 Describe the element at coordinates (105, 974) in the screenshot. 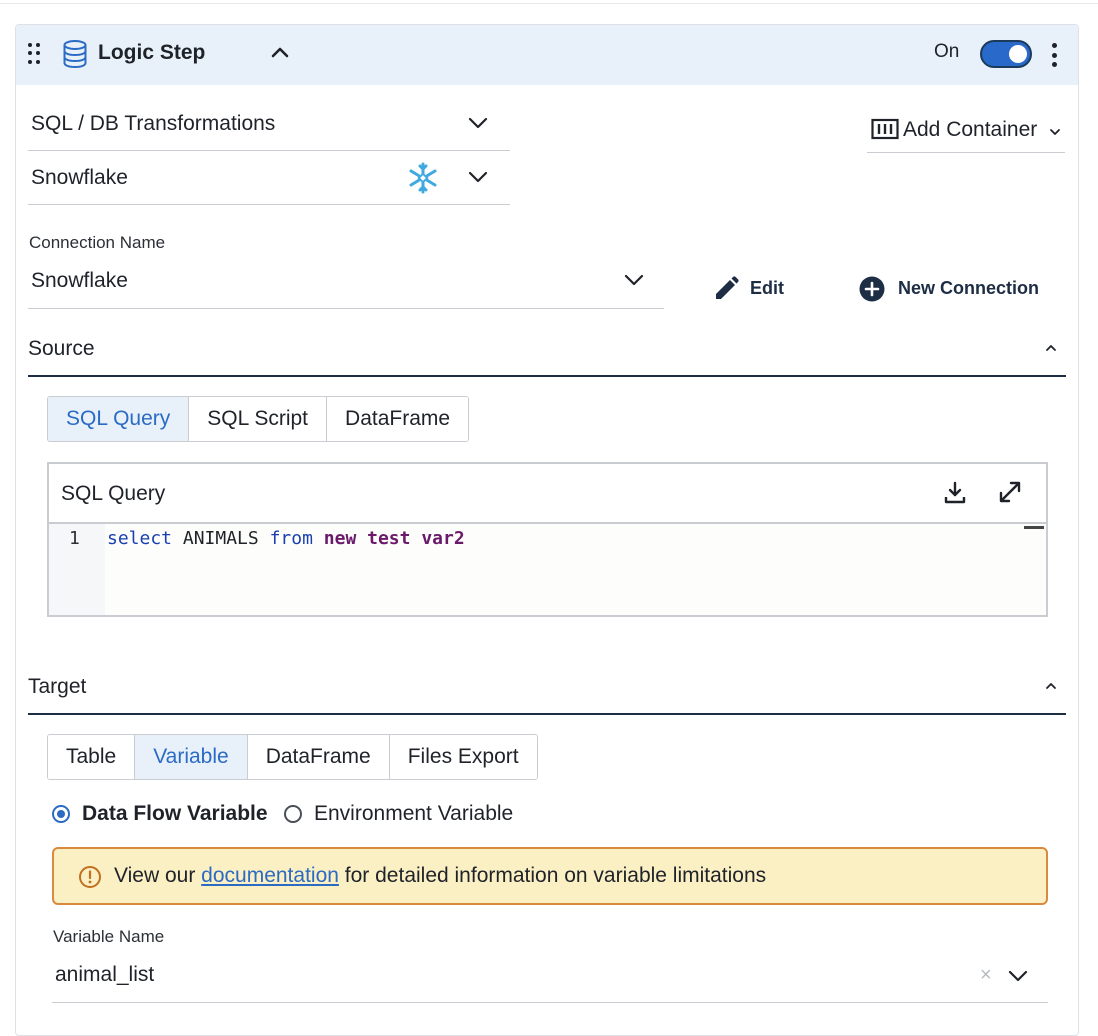

I see `variable-name-value: animal_list` at that location.